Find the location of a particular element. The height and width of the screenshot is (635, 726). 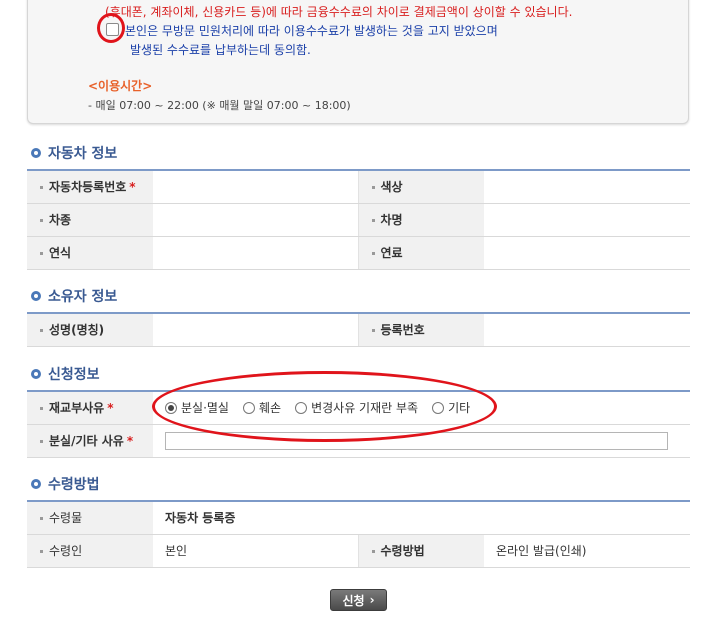

owner-name-label-cell: 성명(명칭) is located at coordinates (90, 330).